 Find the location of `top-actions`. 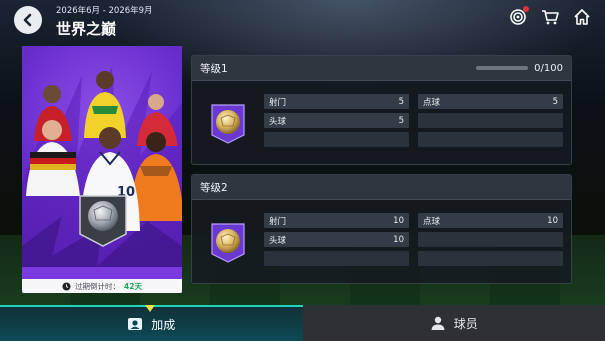

top-actions is located at coordinates (550, 16).